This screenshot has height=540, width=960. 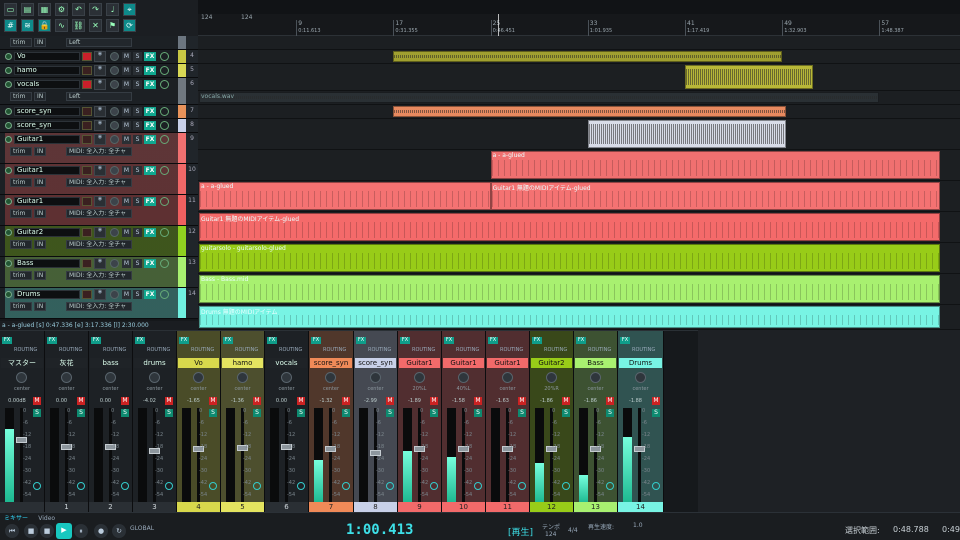 What do you see at coordinates (414, 401) in the screenshot?
I see `volume-readout: -1.89` at bounding box center [414, 401].